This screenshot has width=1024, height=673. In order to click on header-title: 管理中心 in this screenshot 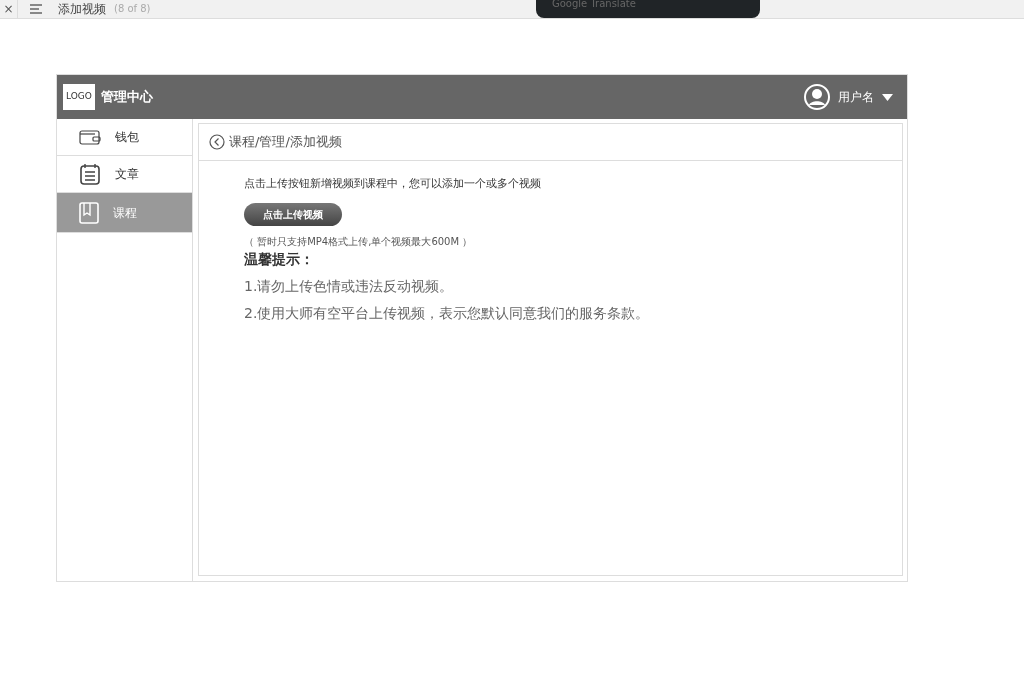, I will do `click(127, 97)`.